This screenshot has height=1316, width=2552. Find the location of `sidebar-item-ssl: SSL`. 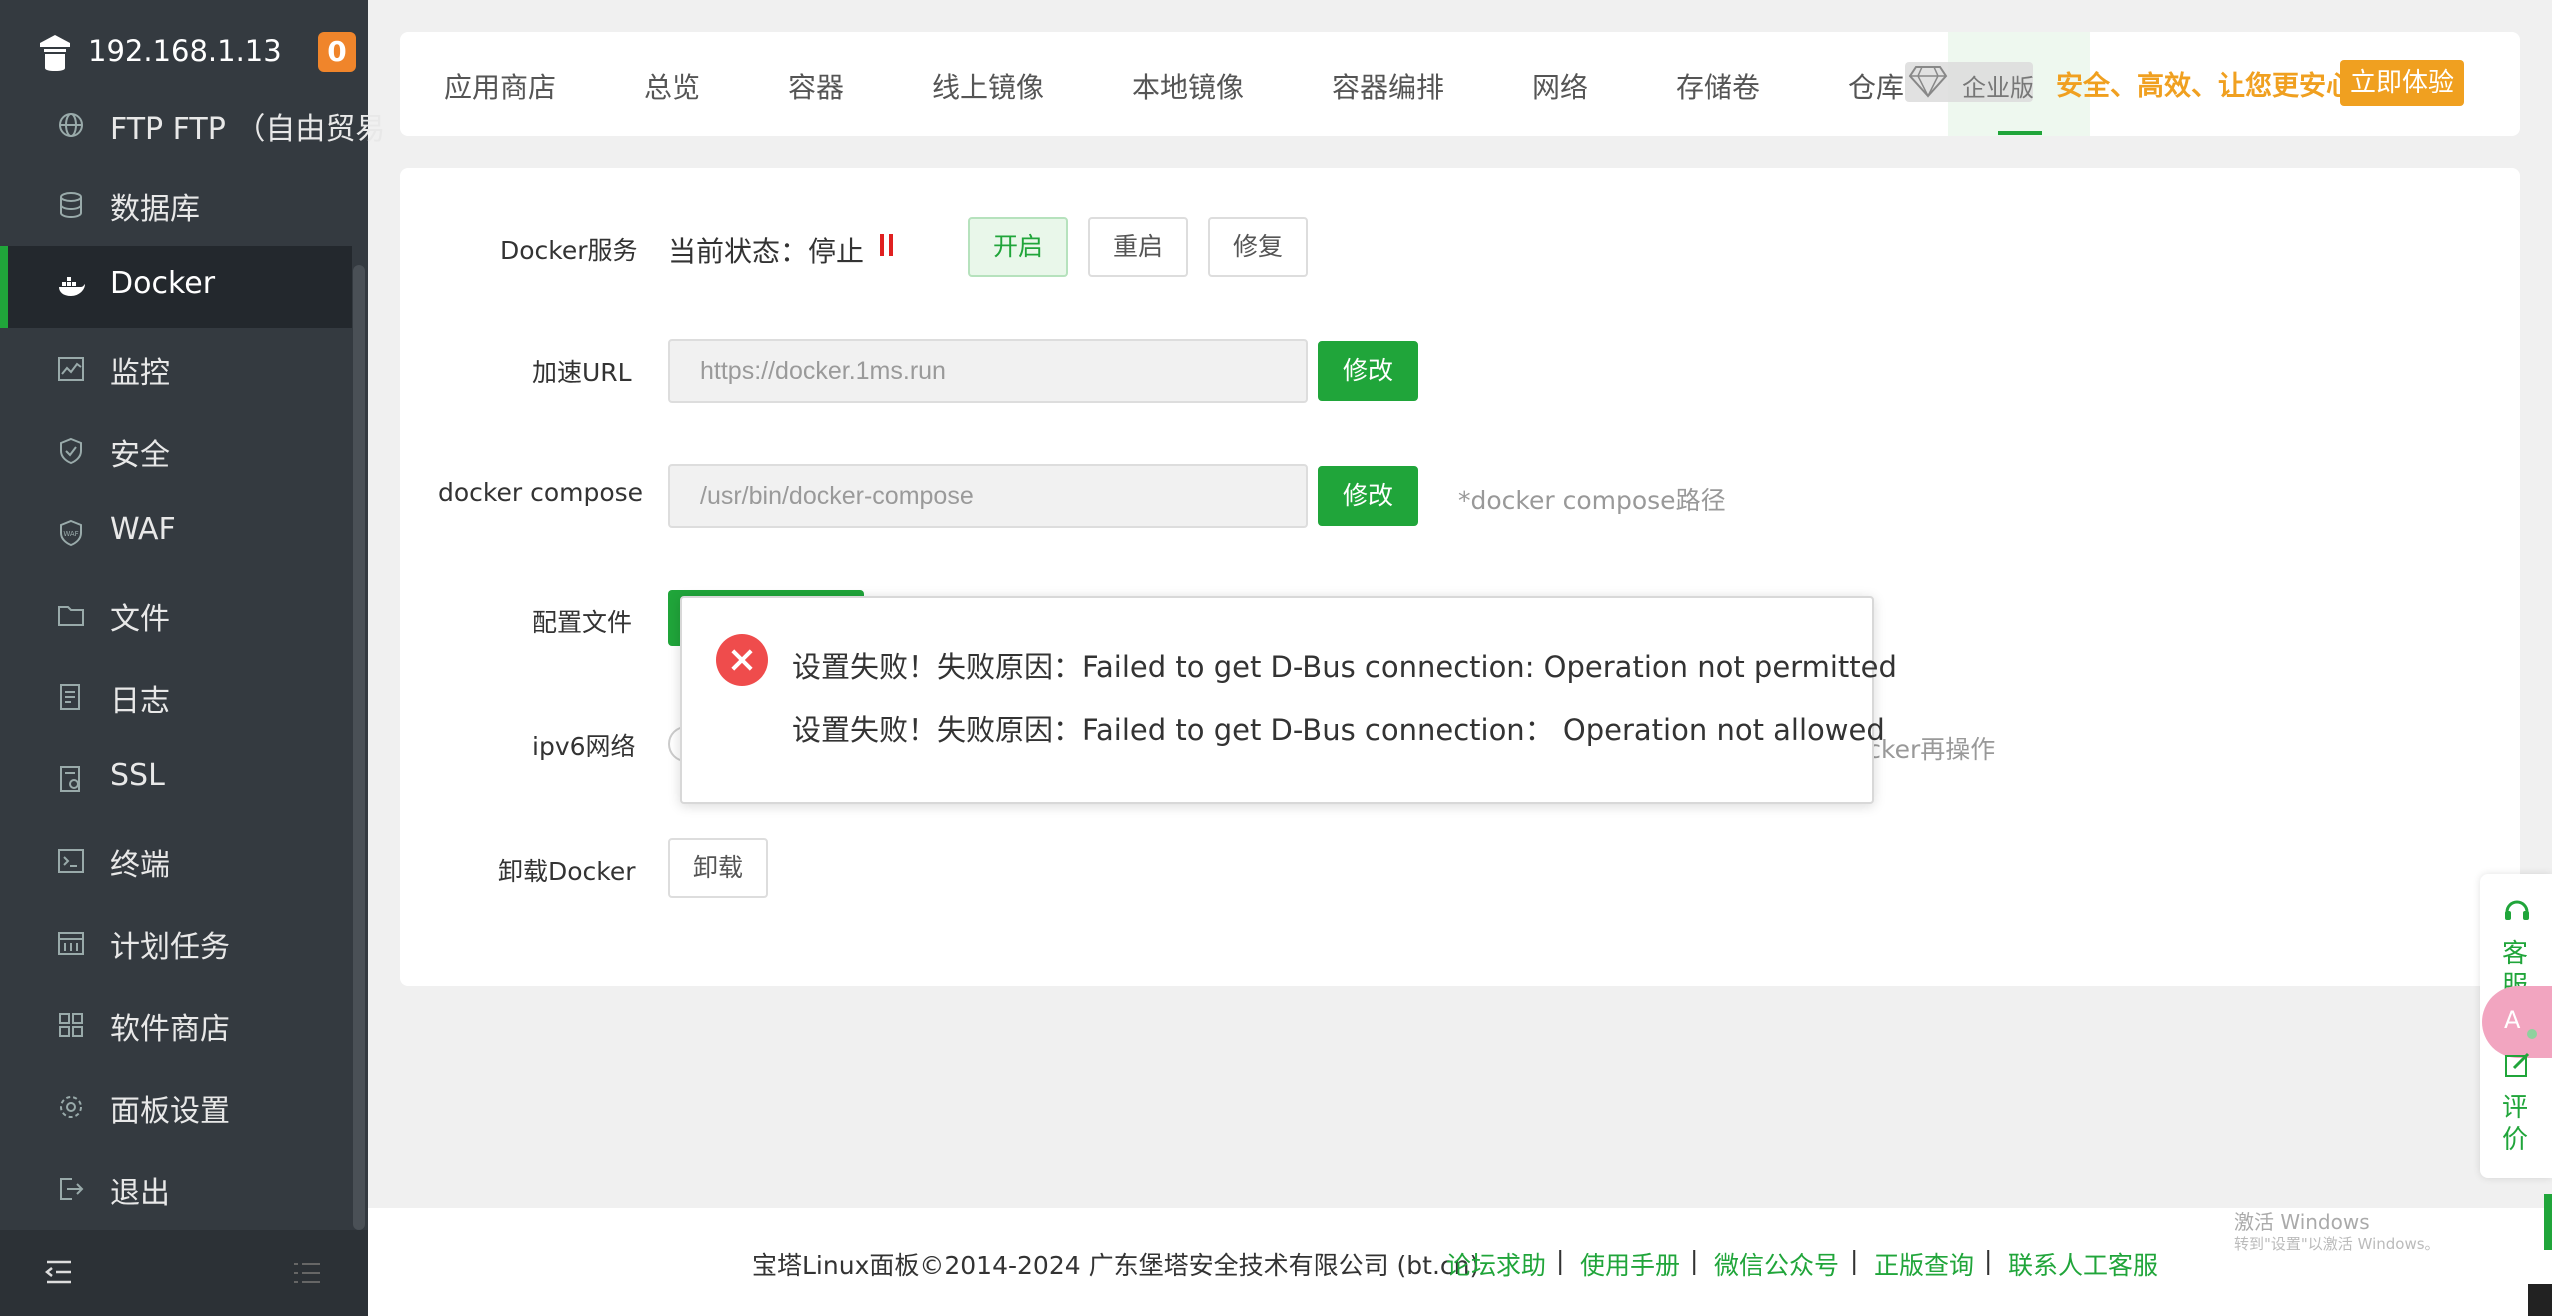

sidebar-item-ssl: SSL is located at coordinates (176, 779).